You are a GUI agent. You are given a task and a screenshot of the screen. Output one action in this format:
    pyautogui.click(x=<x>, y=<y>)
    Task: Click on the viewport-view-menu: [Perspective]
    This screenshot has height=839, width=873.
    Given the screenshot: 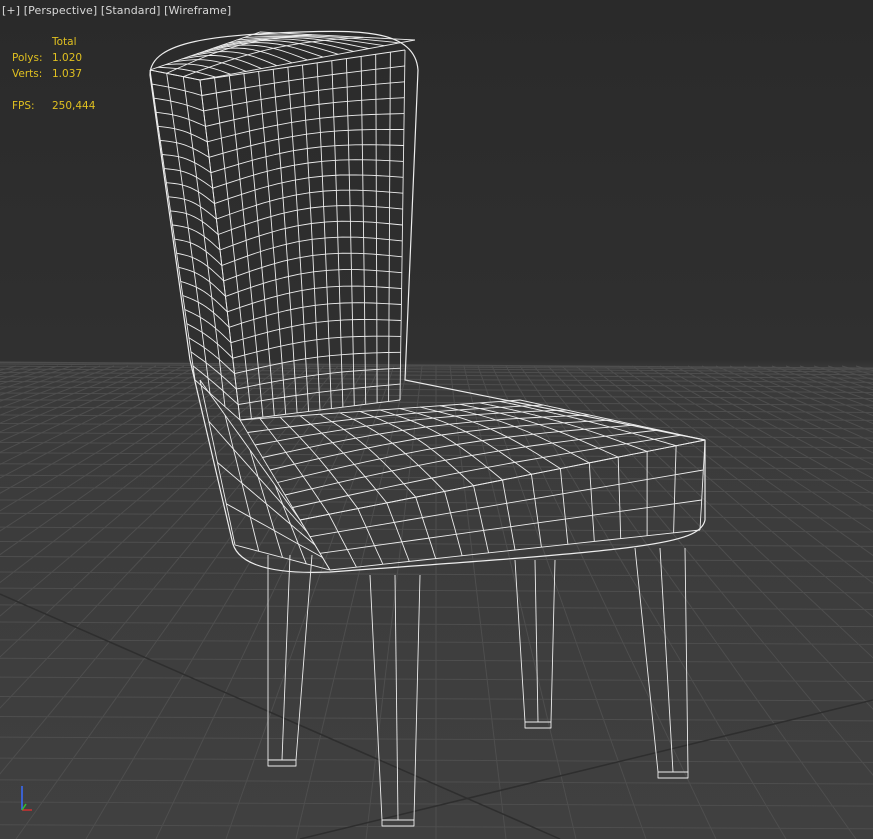 What is the action you would take?
    pyautogui.click(x=61, y=10)
    